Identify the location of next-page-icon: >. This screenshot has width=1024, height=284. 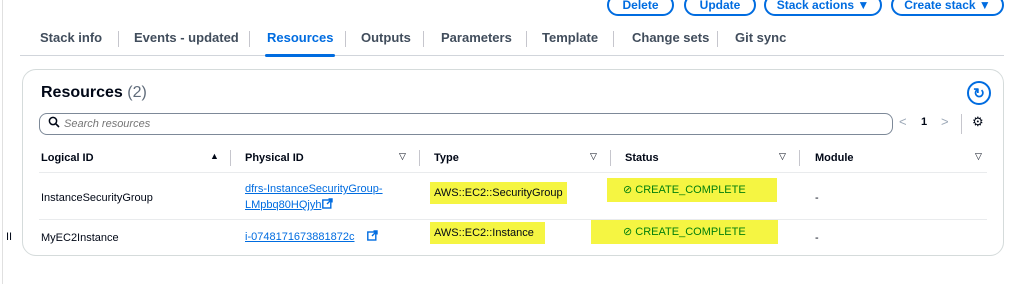
(945, 121).